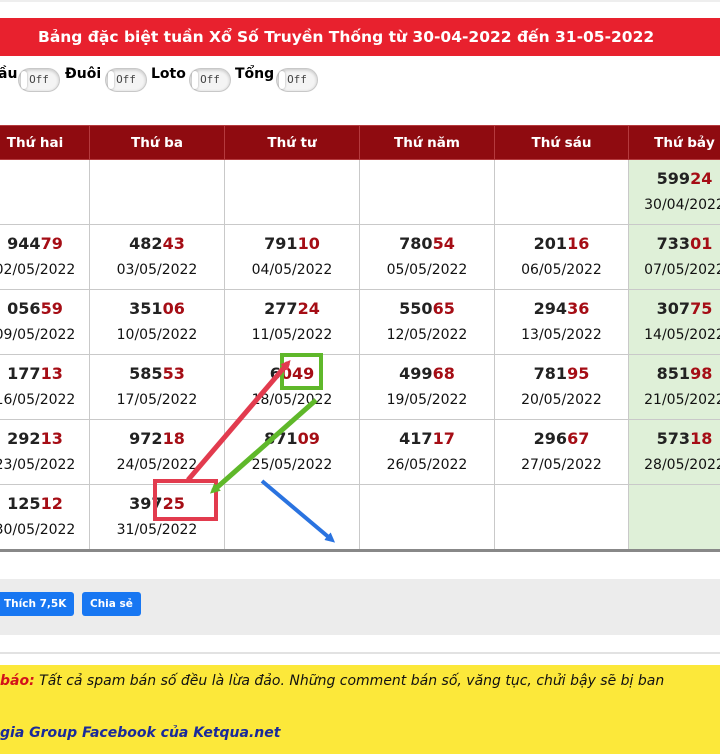  Describe the element at coordinates (416, 308) in the screenshot. I see `result-number-head: 550` at that location.